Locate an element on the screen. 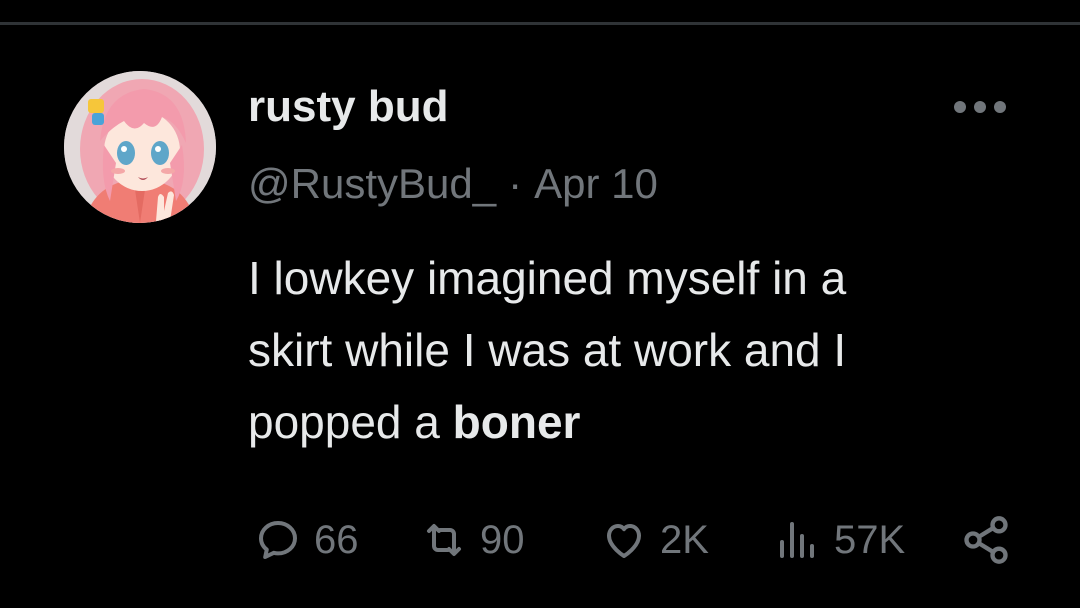  avatar is located at coordinates (140, 147).